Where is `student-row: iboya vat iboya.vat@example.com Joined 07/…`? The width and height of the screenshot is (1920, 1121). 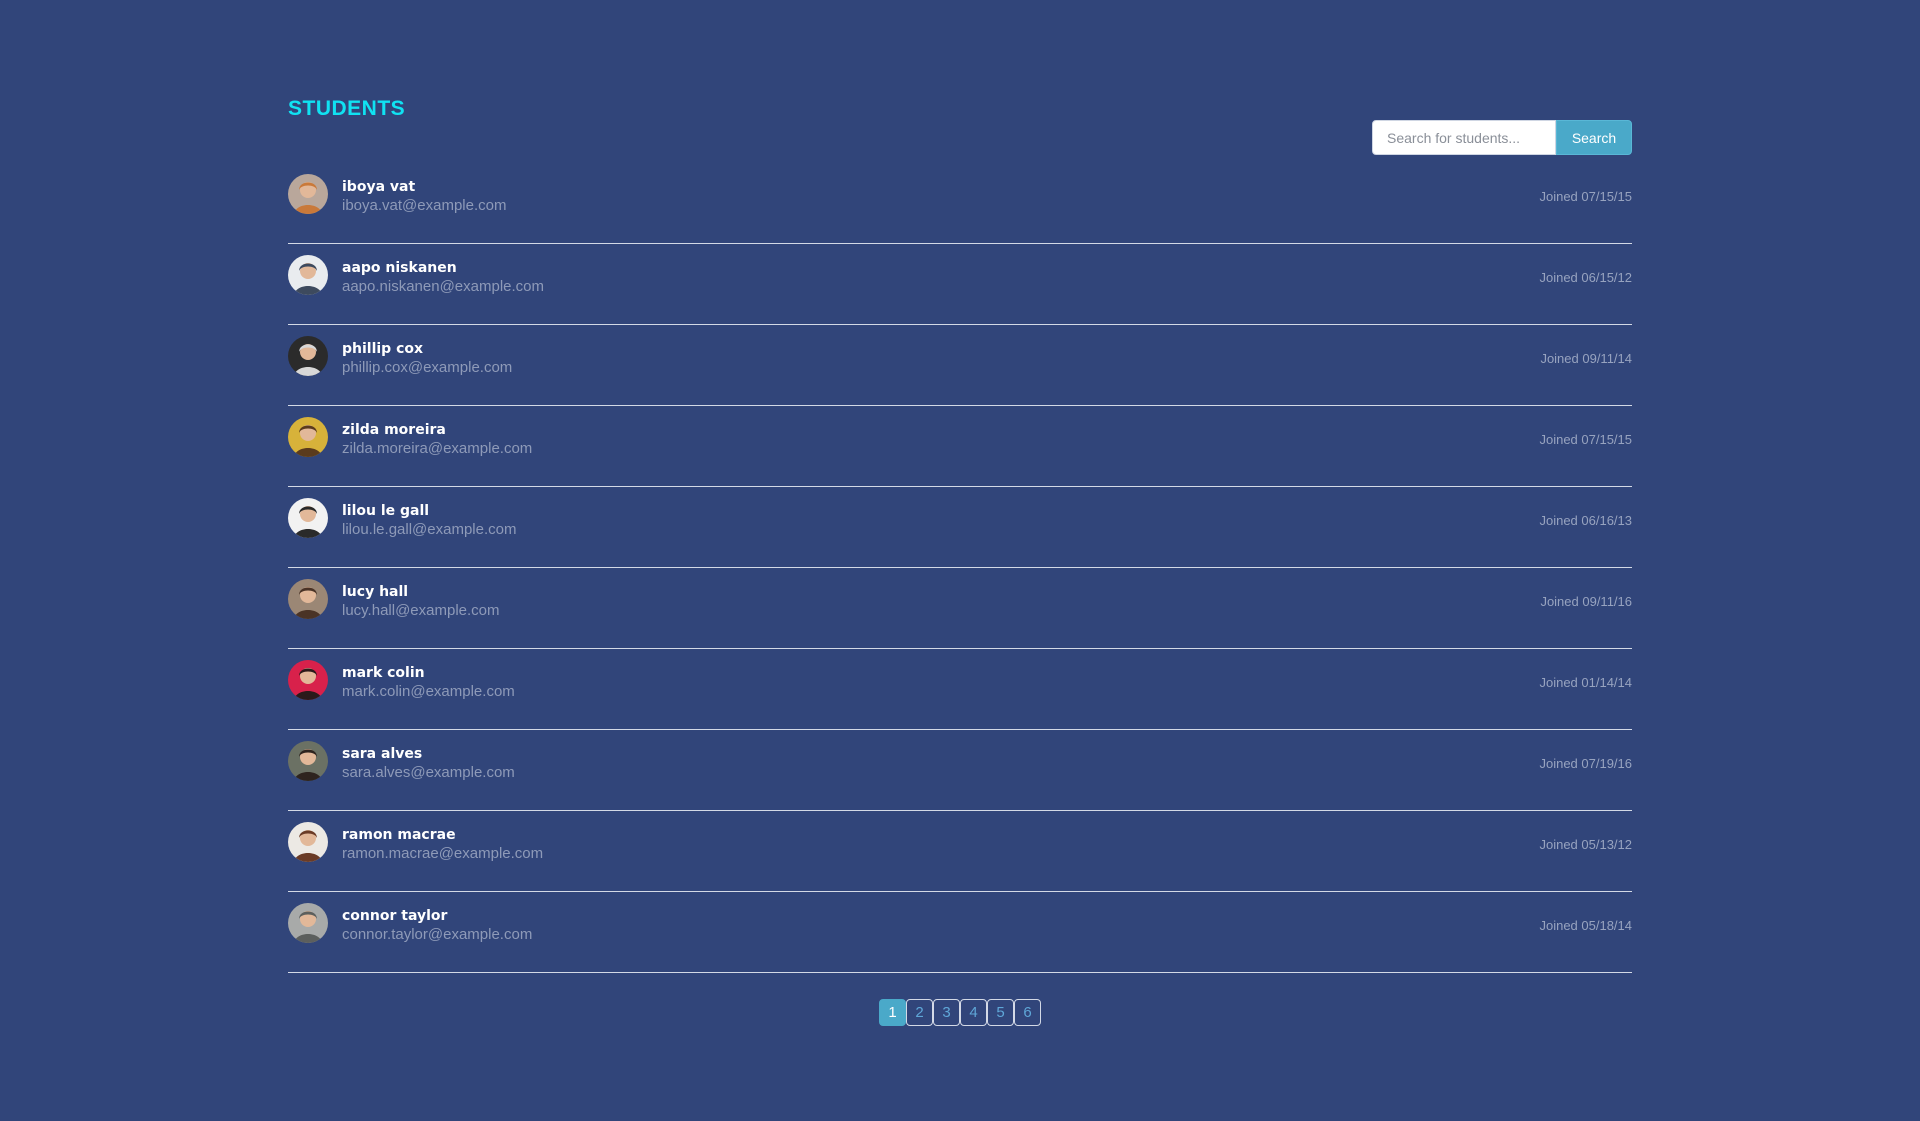
student-row: iboya vat iboya.vat@example.com Joined 07/… is located at coordinates (960, 203).